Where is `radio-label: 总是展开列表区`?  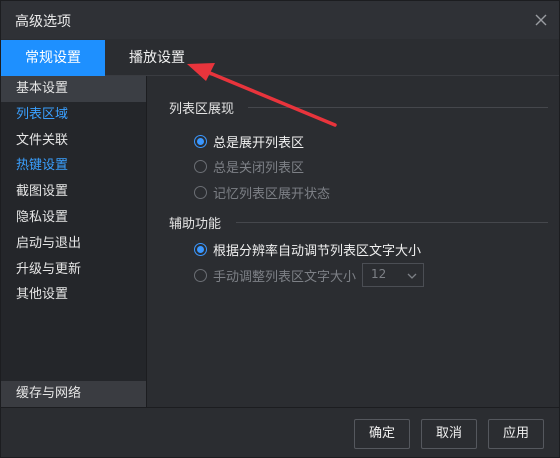 radio-label: 总是展开列表区 is located at coordinates (259, 143).